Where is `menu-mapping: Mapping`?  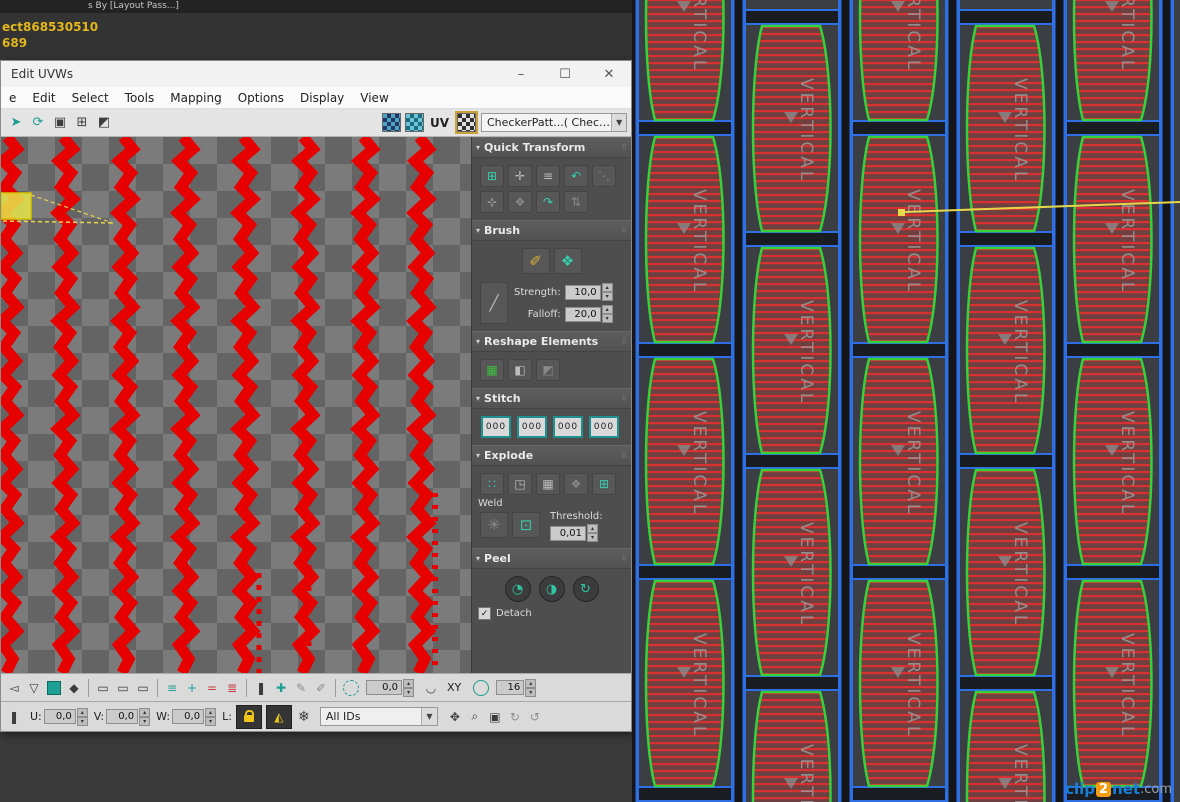 menu-mapping: Mapping is located at coordinates (196, 98).